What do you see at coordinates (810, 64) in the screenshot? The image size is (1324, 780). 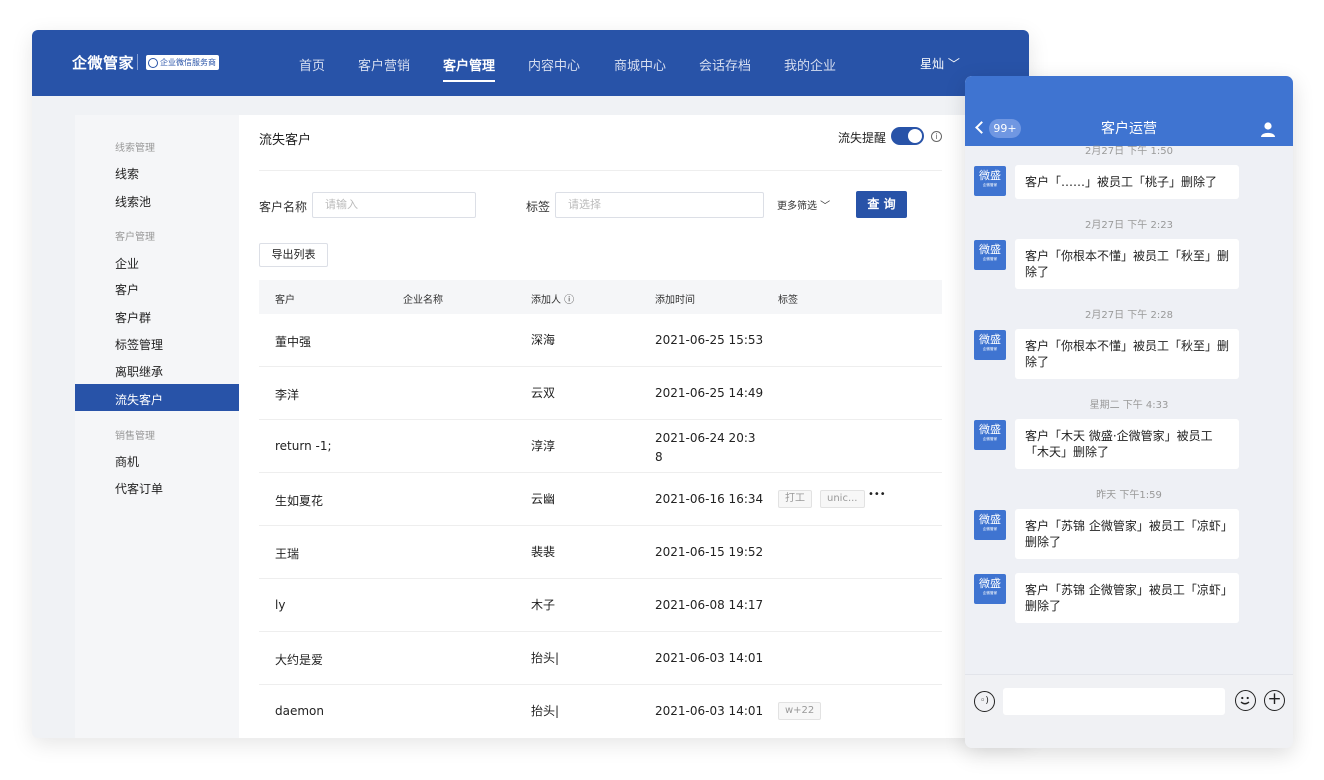 I see `nav-my-enterprise: 我的企业` at bounding box center [810, 64].